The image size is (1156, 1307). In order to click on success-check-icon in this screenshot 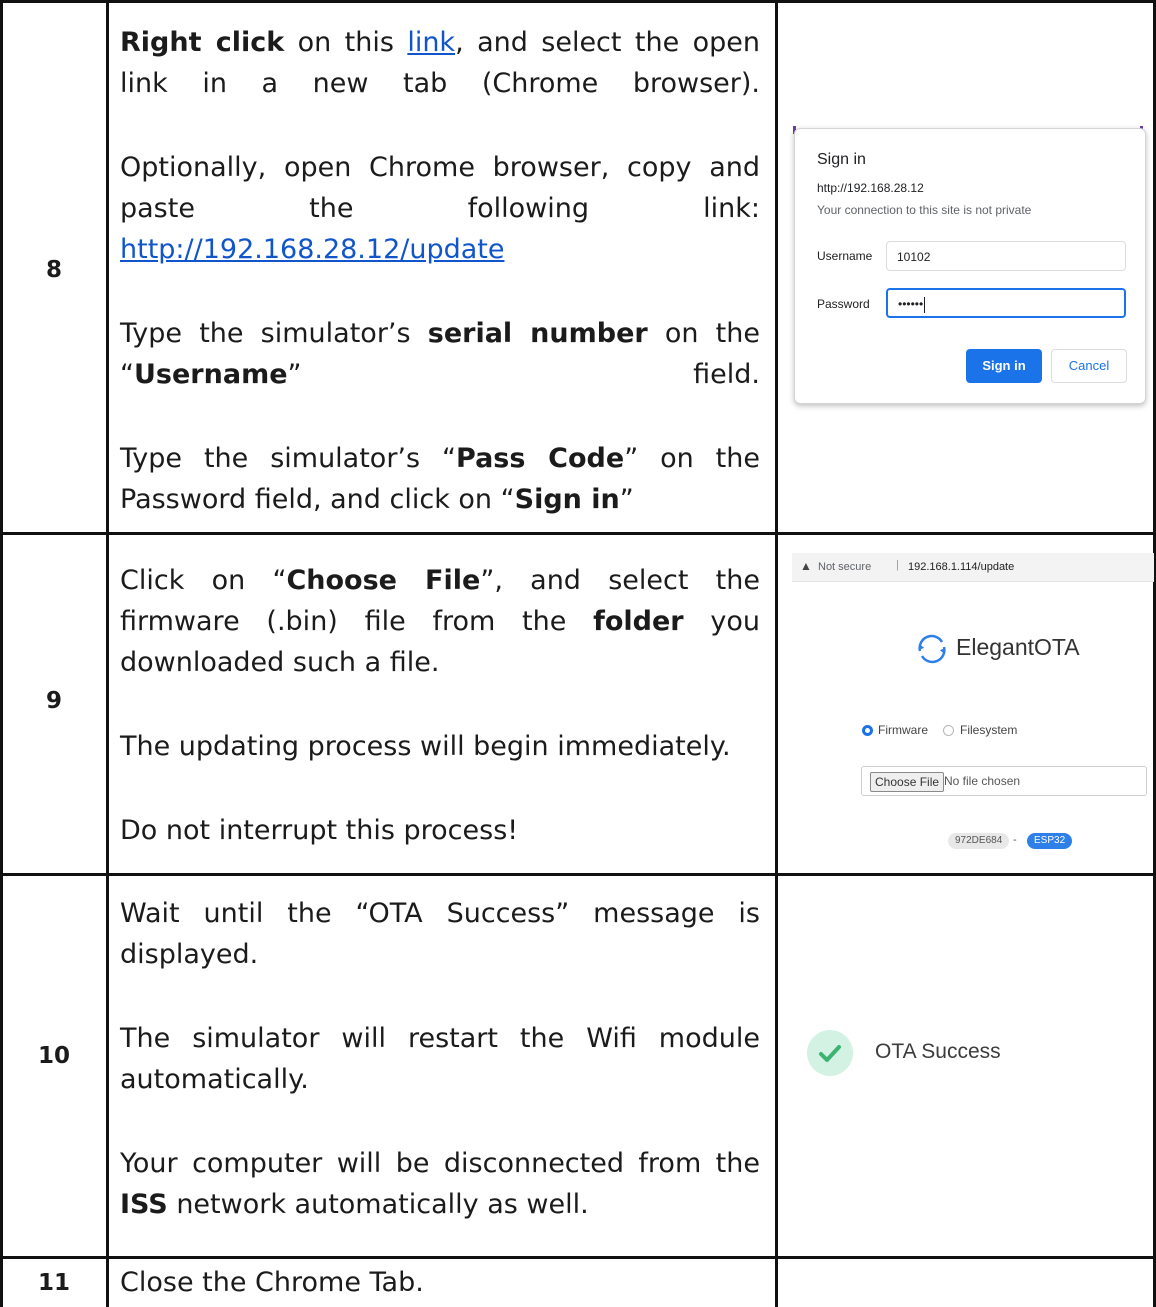, I will do `click(830, 1053)`.